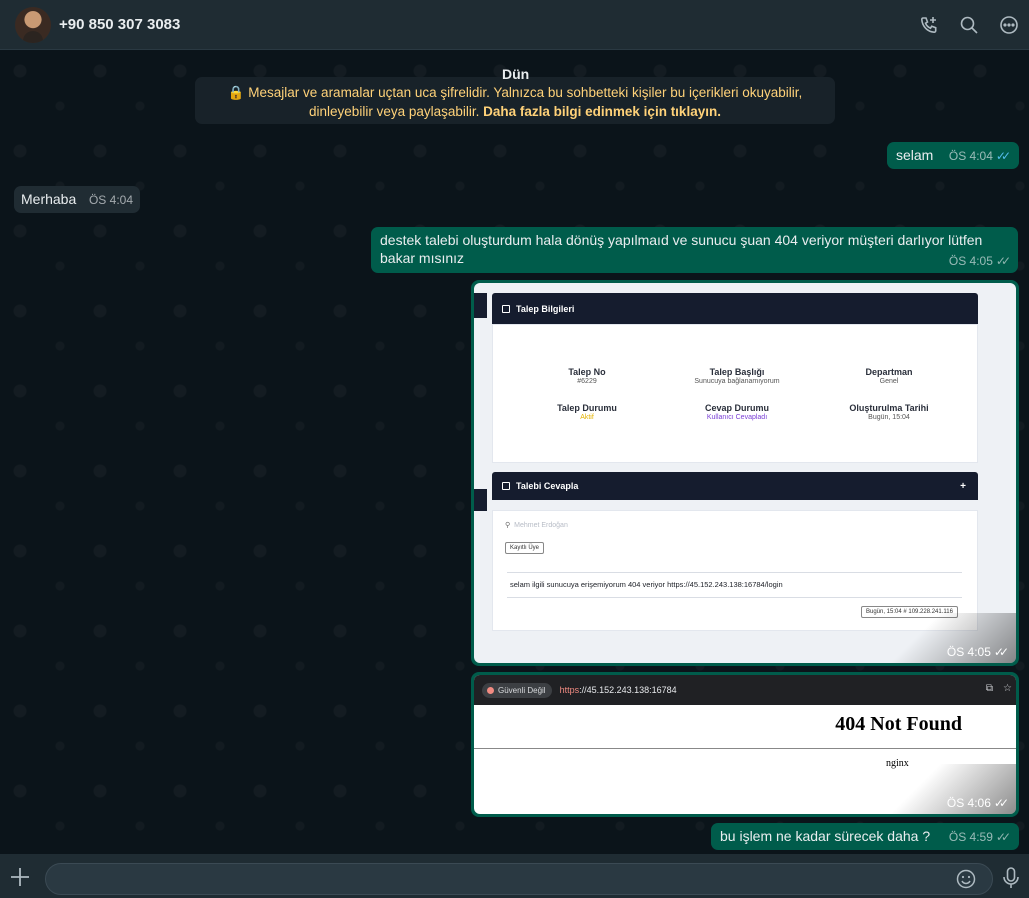  What do you see at coordinates (737, 376) in the screenshot?
I see `field-ticket-title: Talep Başlığı Sunucuya bağlanamıyorum` at bounding box center [737, 376].